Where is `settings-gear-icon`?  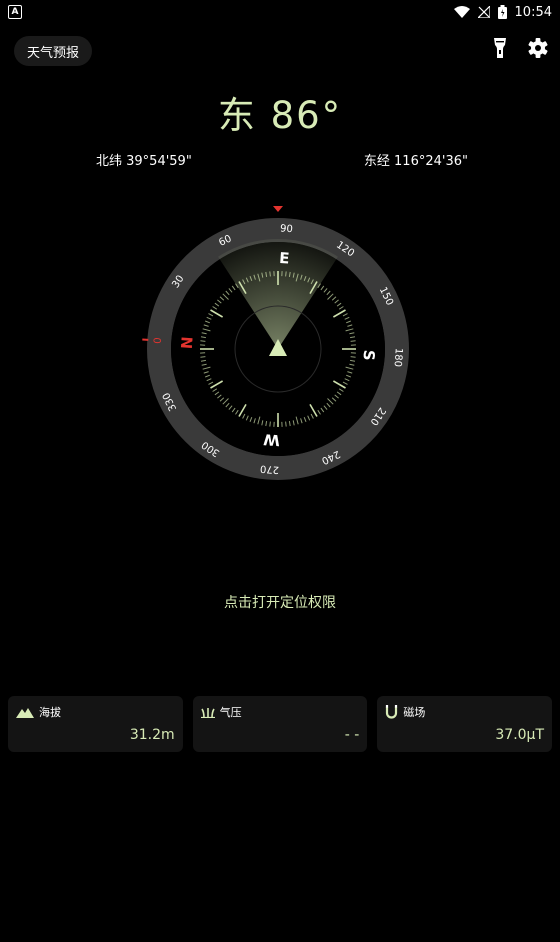 settings-gear-icon is located at coordinates (538, 48).